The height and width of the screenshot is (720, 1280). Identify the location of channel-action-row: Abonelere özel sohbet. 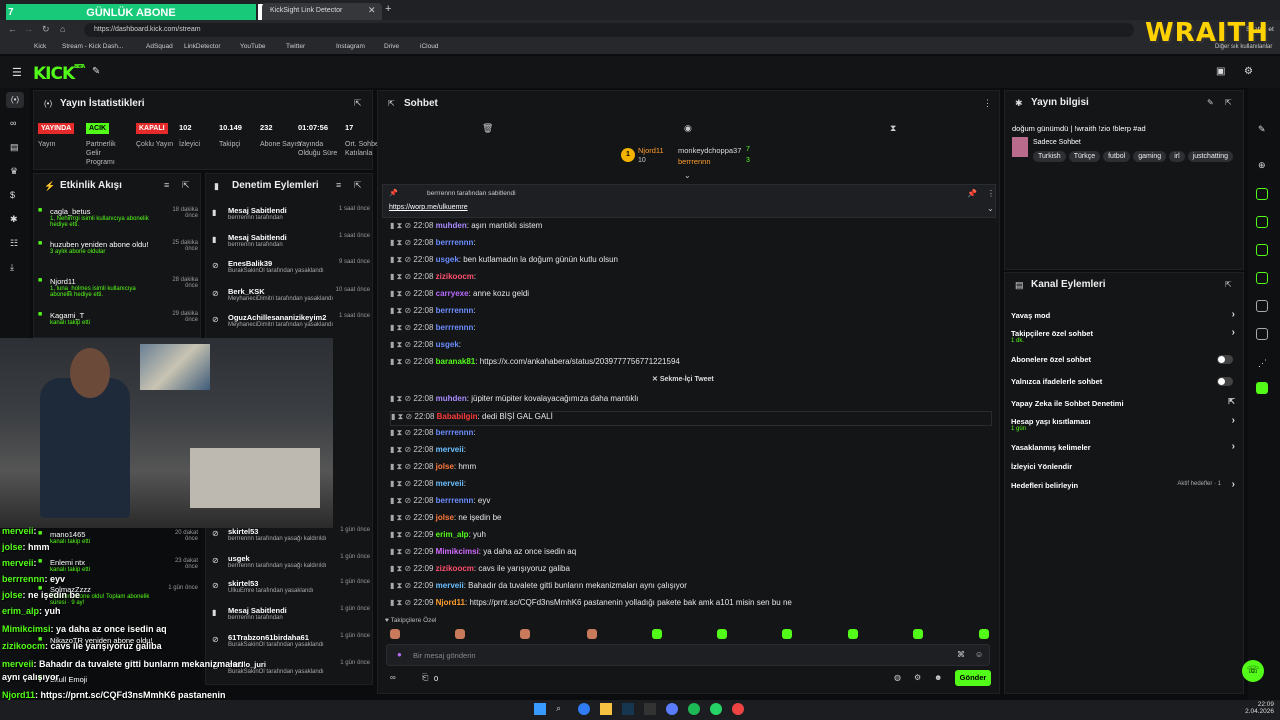
(1123, 359).